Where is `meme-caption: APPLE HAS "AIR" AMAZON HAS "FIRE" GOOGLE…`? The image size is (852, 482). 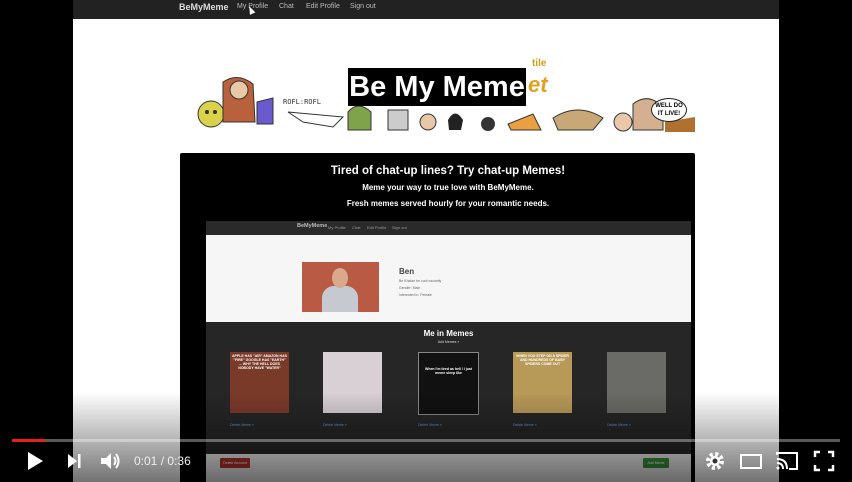
meme-caption: APPLE HAS "AIR" AMAZON HAS "FIRE" GOOGLE… is located at coordinates (259, 362).